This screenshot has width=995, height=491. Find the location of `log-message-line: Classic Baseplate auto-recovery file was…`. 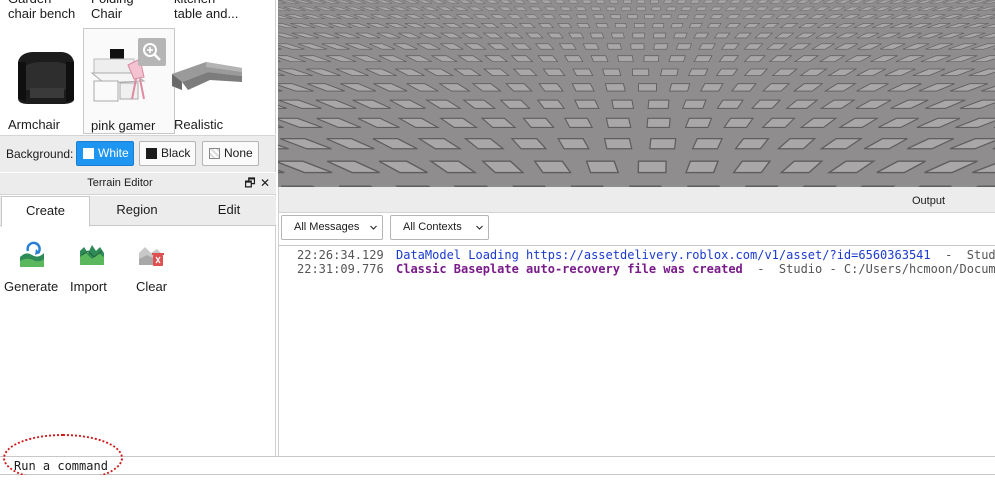

log-message-line: Classic Baseplate auto-recovery file was… is located at coordinates (695, 269).